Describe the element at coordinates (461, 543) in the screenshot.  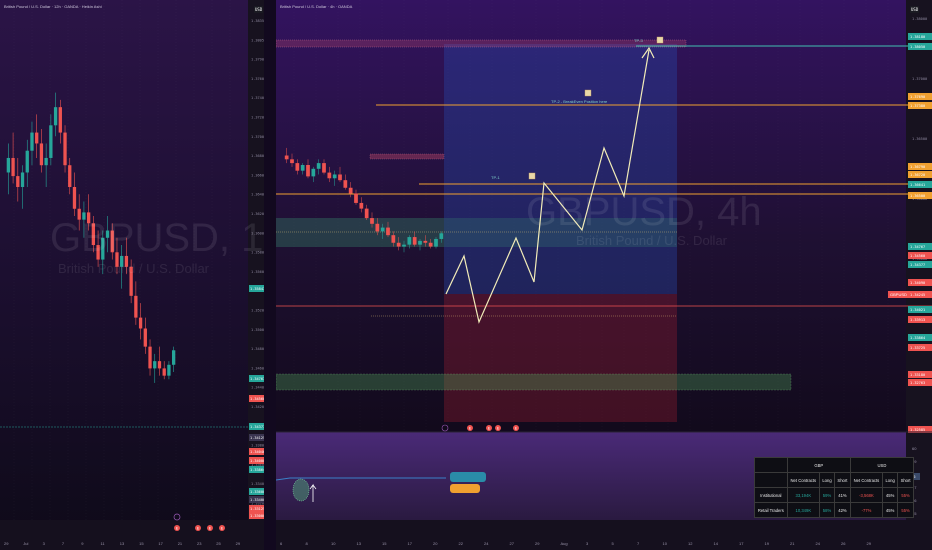
I see `right-time-tick: 22` at that location.